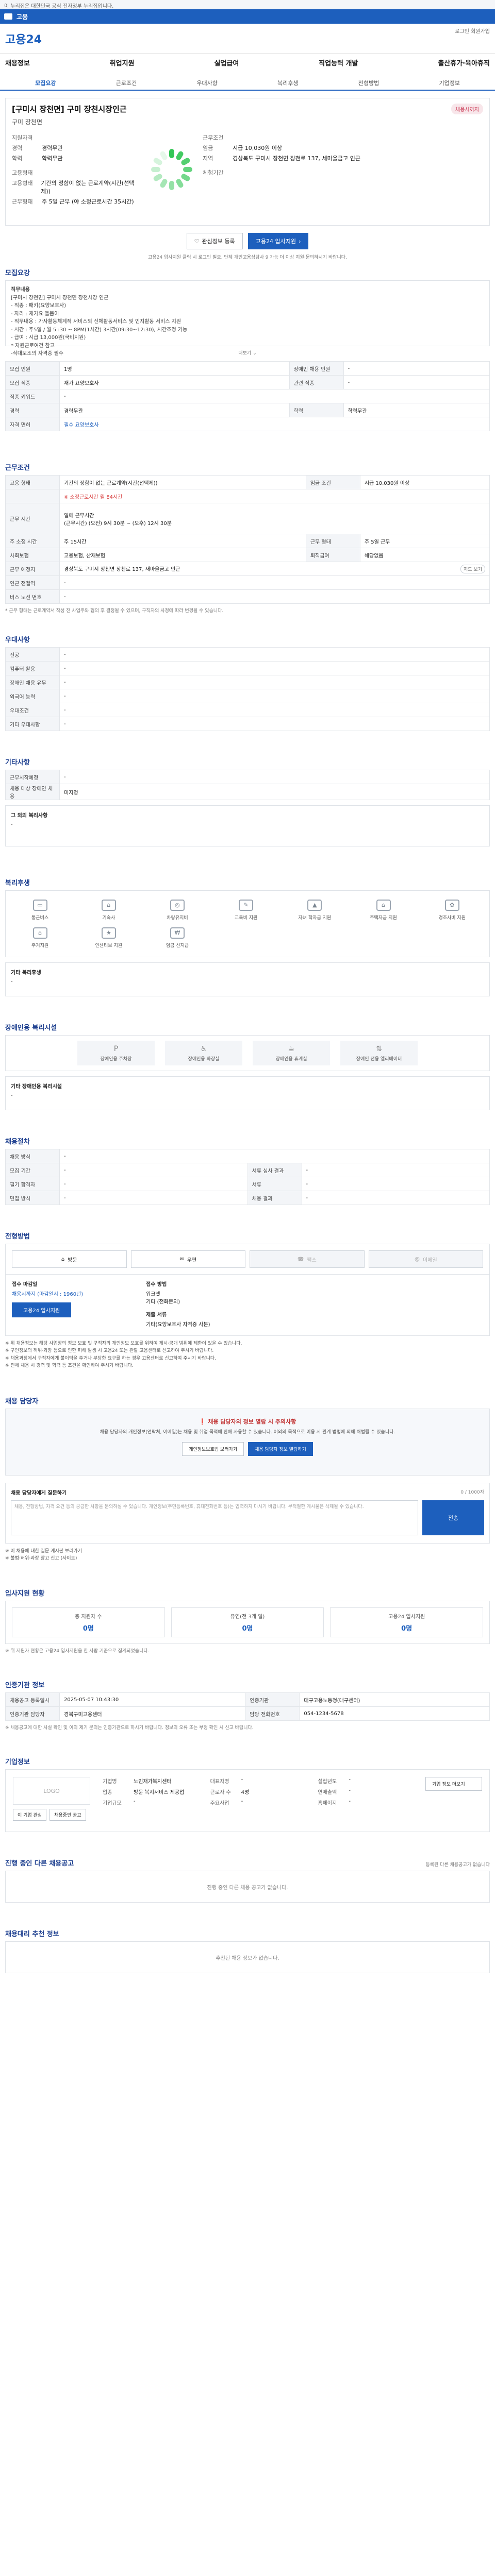 The height and width of the screenshot is (2576, 495). Describe the element at coordinates (32, 696) in the screenshot. I see `cell-key: 외국어 능력` at that location.